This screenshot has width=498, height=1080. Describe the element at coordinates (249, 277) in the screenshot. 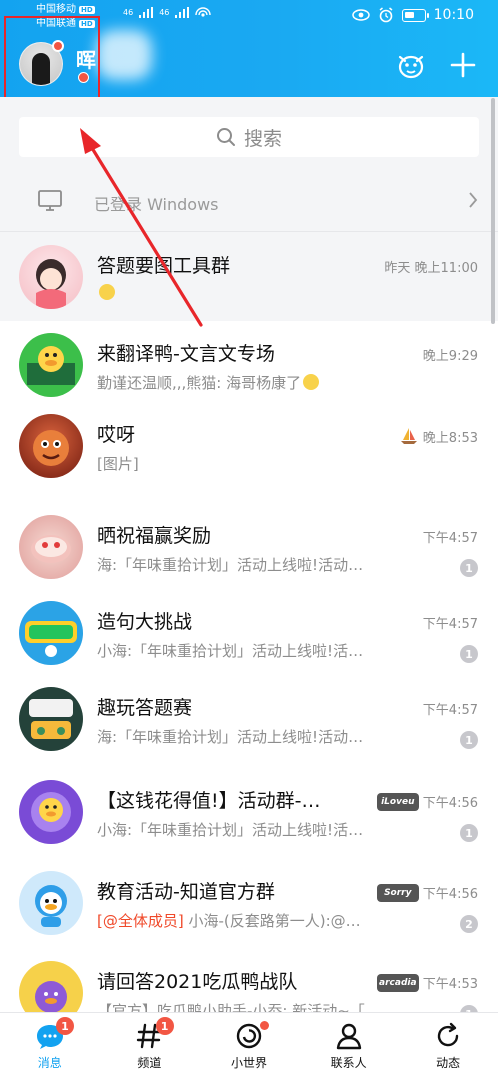

I see `chat-item-0: 答题要图工具群 昨天 晚上11:00` at that location.